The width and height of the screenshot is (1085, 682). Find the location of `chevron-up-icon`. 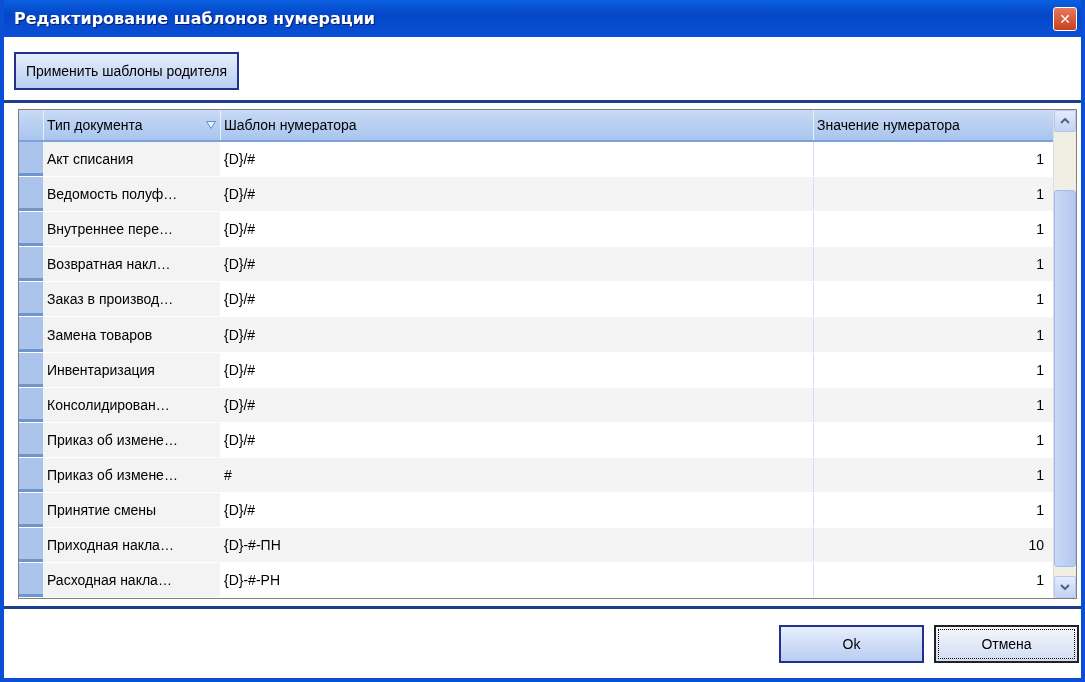

chevron-up-icon is located at coordinates (1065, 121).